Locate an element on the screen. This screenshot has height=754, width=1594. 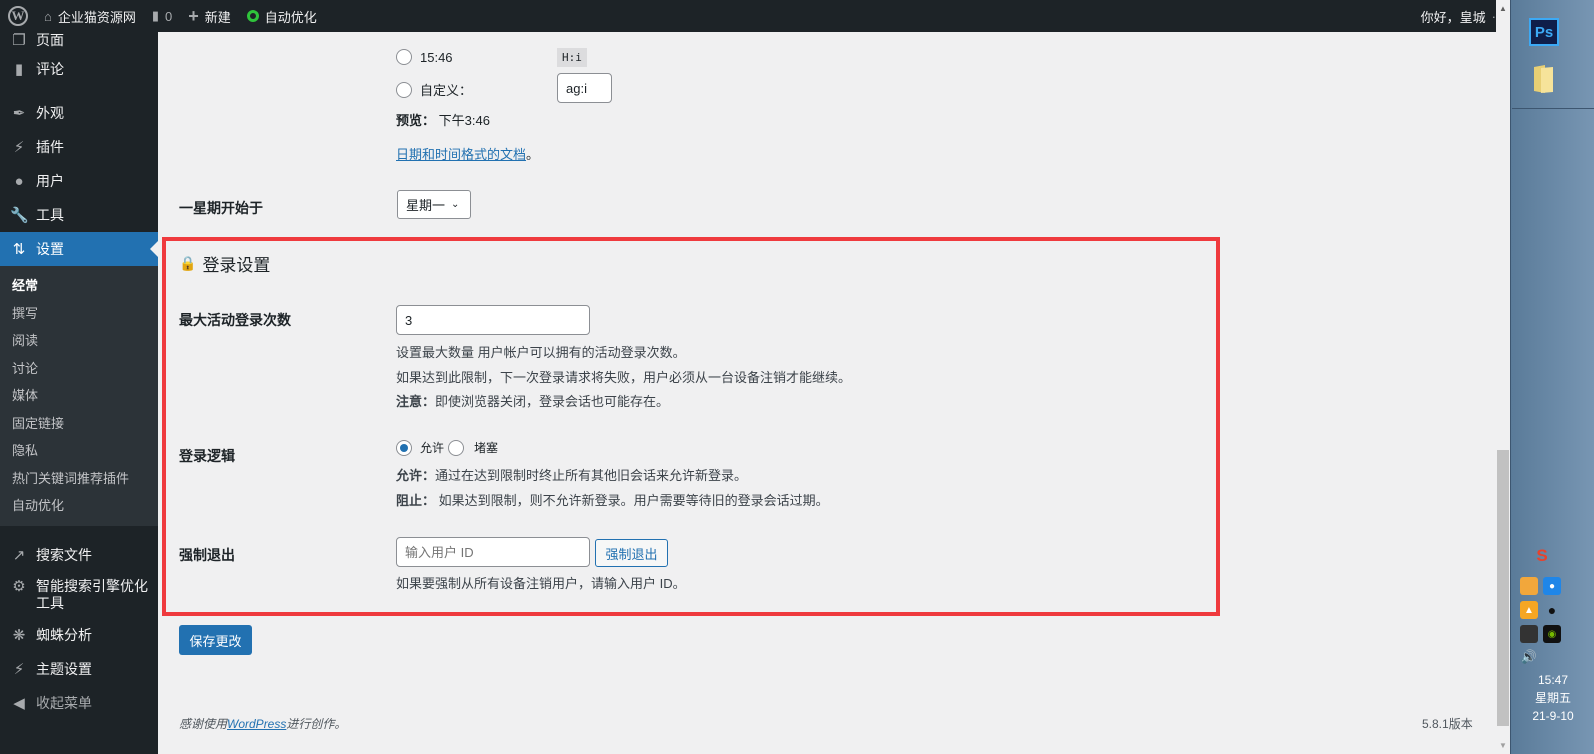
submenu-item-writing: 撰写 is located at coordinates (79, 314).